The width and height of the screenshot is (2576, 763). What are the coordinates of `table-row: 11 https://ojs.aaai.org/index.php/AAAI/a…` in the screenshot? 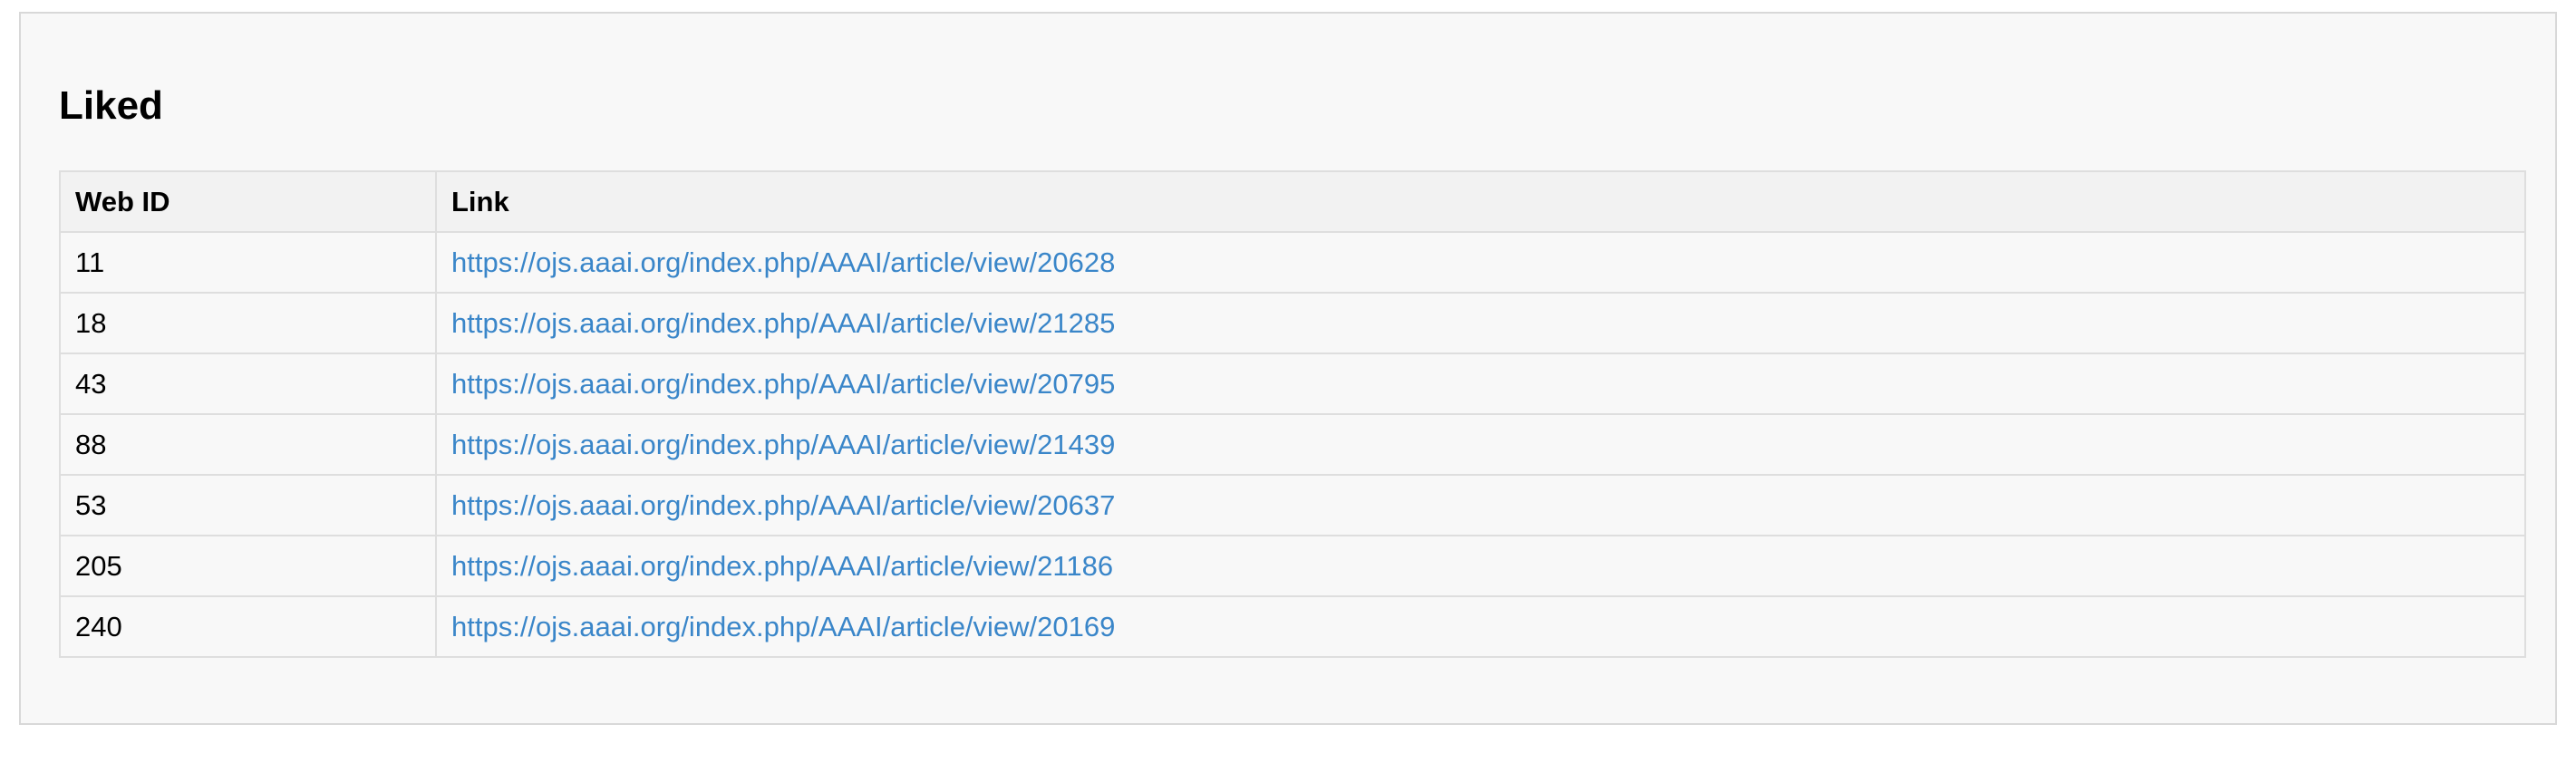 It's located at (1292, 262).